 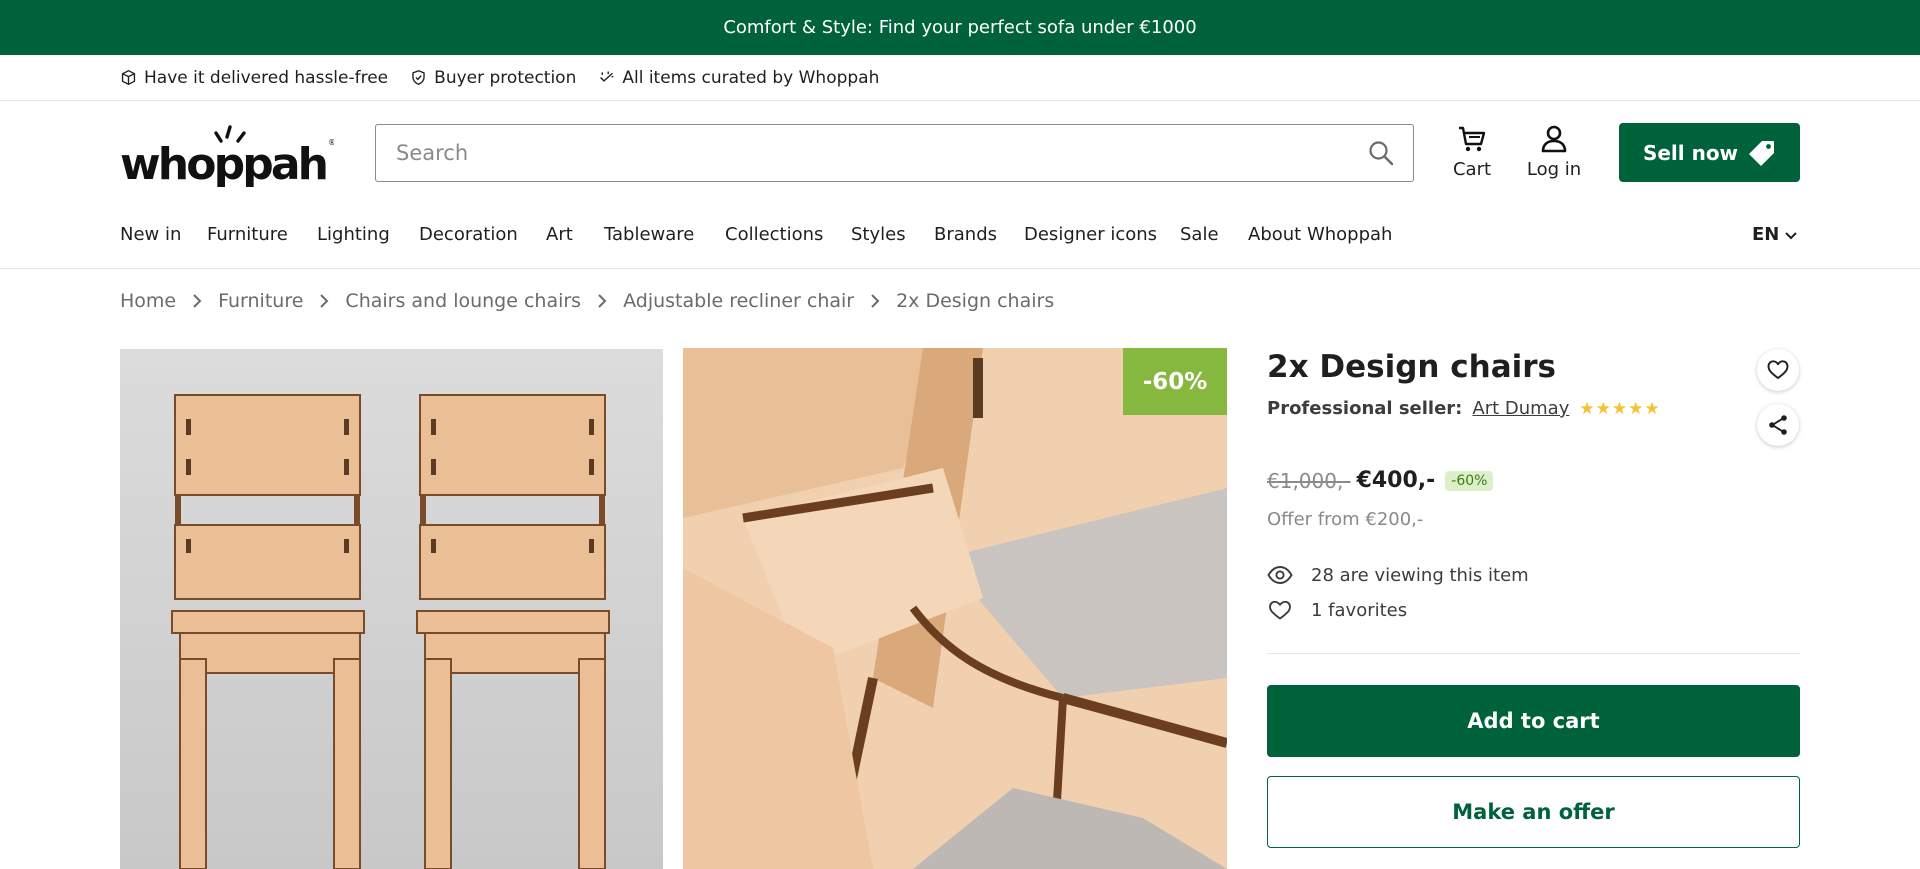 I want to click on cart-button: Cart, so click(x=1472, y=151).